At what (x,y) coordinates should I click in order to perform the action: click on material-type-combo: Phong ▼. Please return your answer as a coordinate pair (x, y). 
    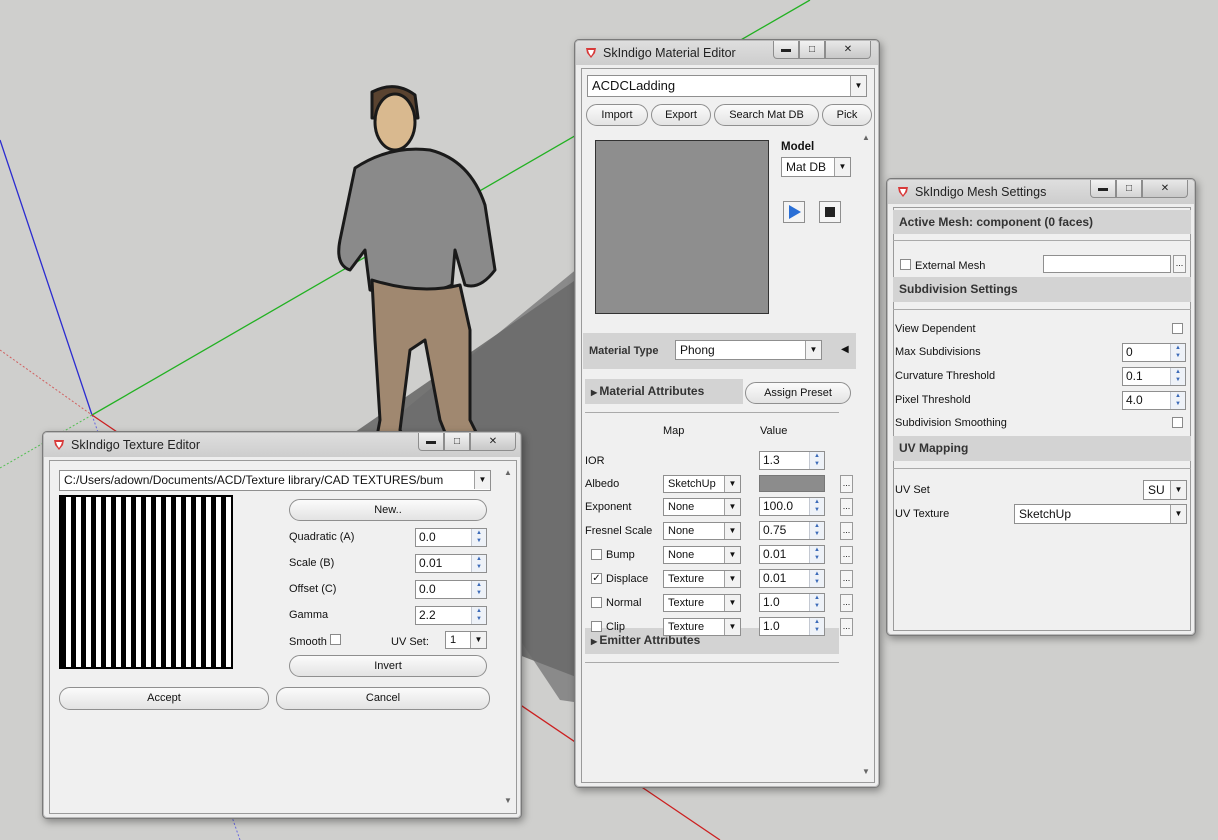
    Looking at the image, I should click on (748, 350).